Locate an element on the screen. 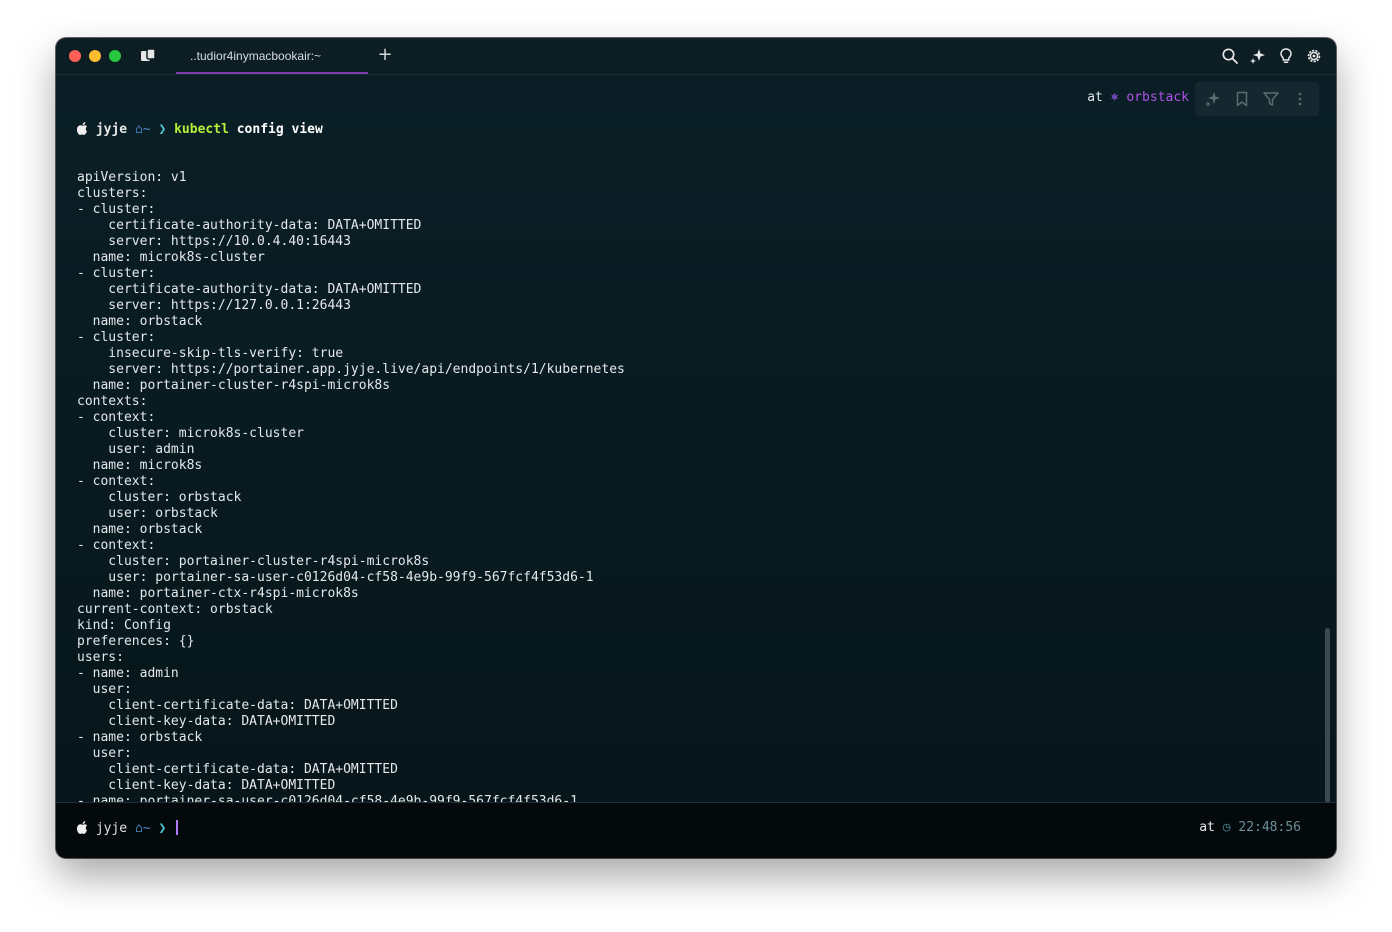  split-pane-icon is located at coordinates (148, 56).